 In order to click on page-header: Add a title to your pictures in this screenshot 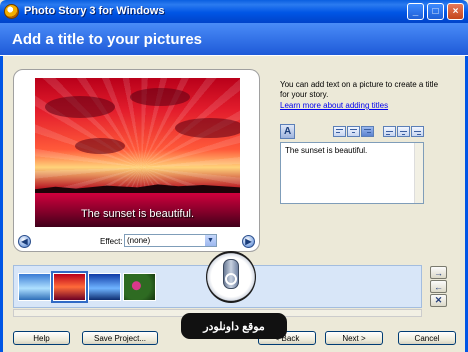, I will do `click(234, 39)`.